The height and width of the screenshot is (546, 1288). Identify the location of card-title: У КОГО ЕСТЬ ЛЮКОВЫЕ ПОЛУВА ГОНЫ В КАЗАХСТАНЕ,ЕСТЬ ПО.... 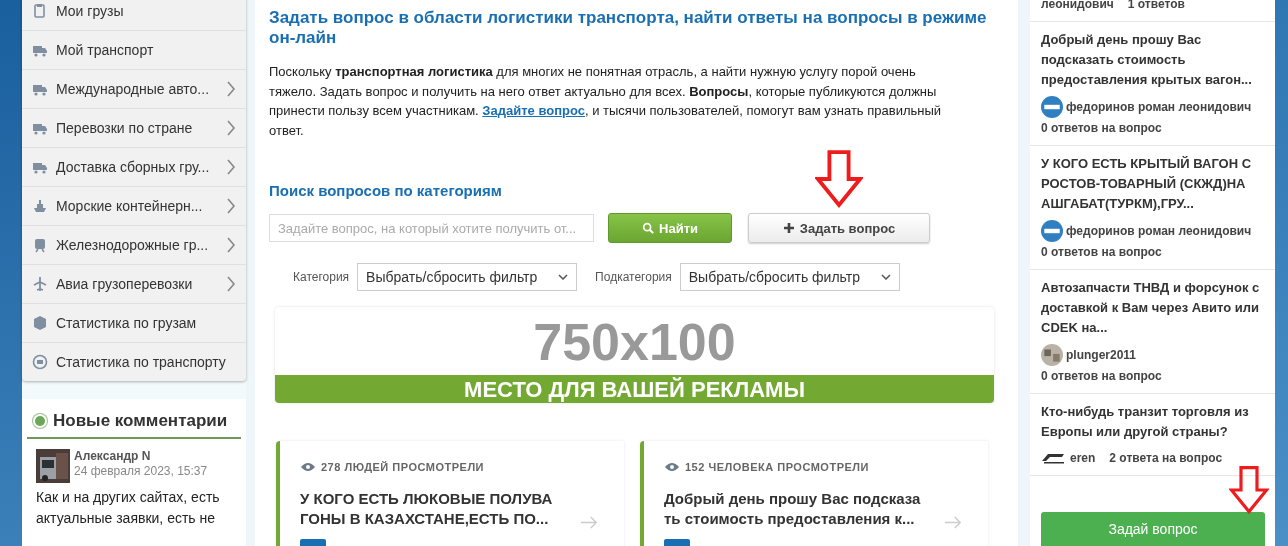
(427, 509).